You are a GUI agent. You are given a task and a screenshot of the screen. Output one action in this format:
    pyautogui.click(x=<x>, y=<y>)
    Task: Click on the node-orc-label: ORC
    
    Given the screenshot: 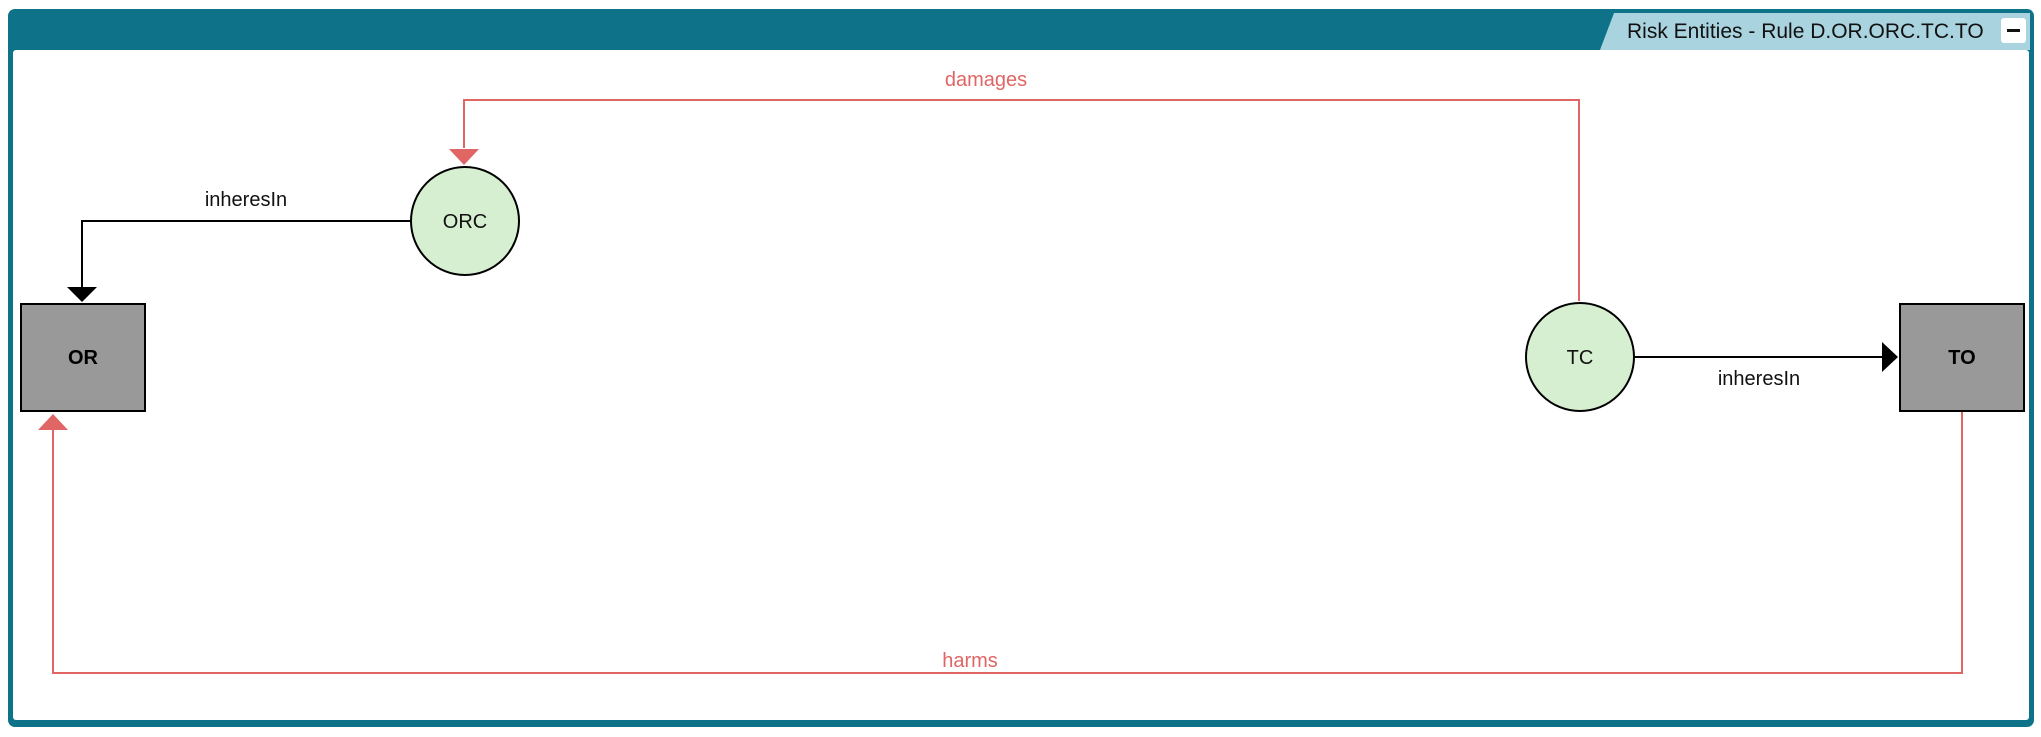 What is the action you would take?
    pyautogui.click(x=465, y=222)
    